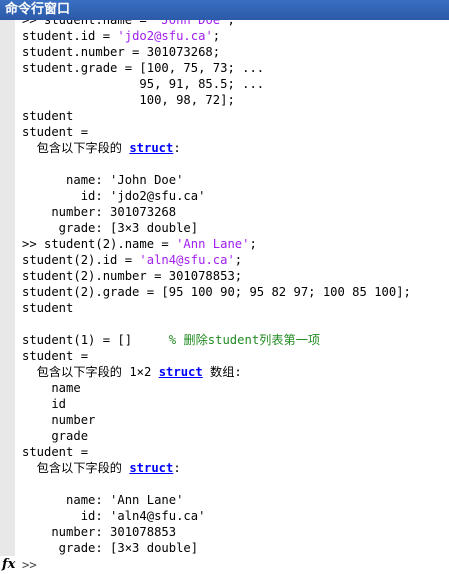 The height and width of the screenshot is (574, 449). What do you see at coordinates (44, 404) in the screenshot?
I see `console-text: id` at bounding box center [44, 404].